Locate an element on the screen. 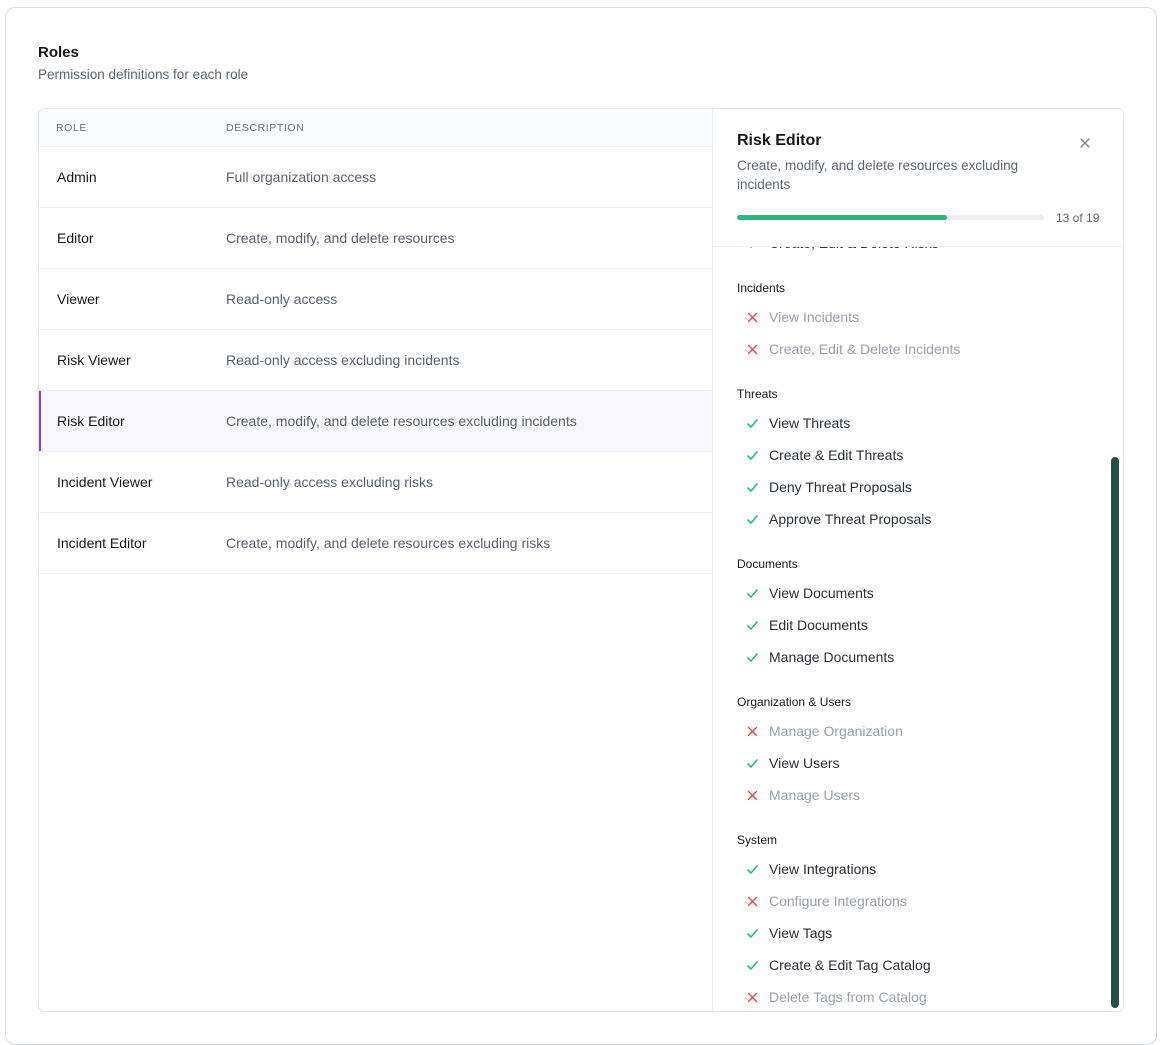 Image resolution: width=1161 pixels, height=1045 pixels. permission-label: View Incidents is located at coordinates (814, 317).